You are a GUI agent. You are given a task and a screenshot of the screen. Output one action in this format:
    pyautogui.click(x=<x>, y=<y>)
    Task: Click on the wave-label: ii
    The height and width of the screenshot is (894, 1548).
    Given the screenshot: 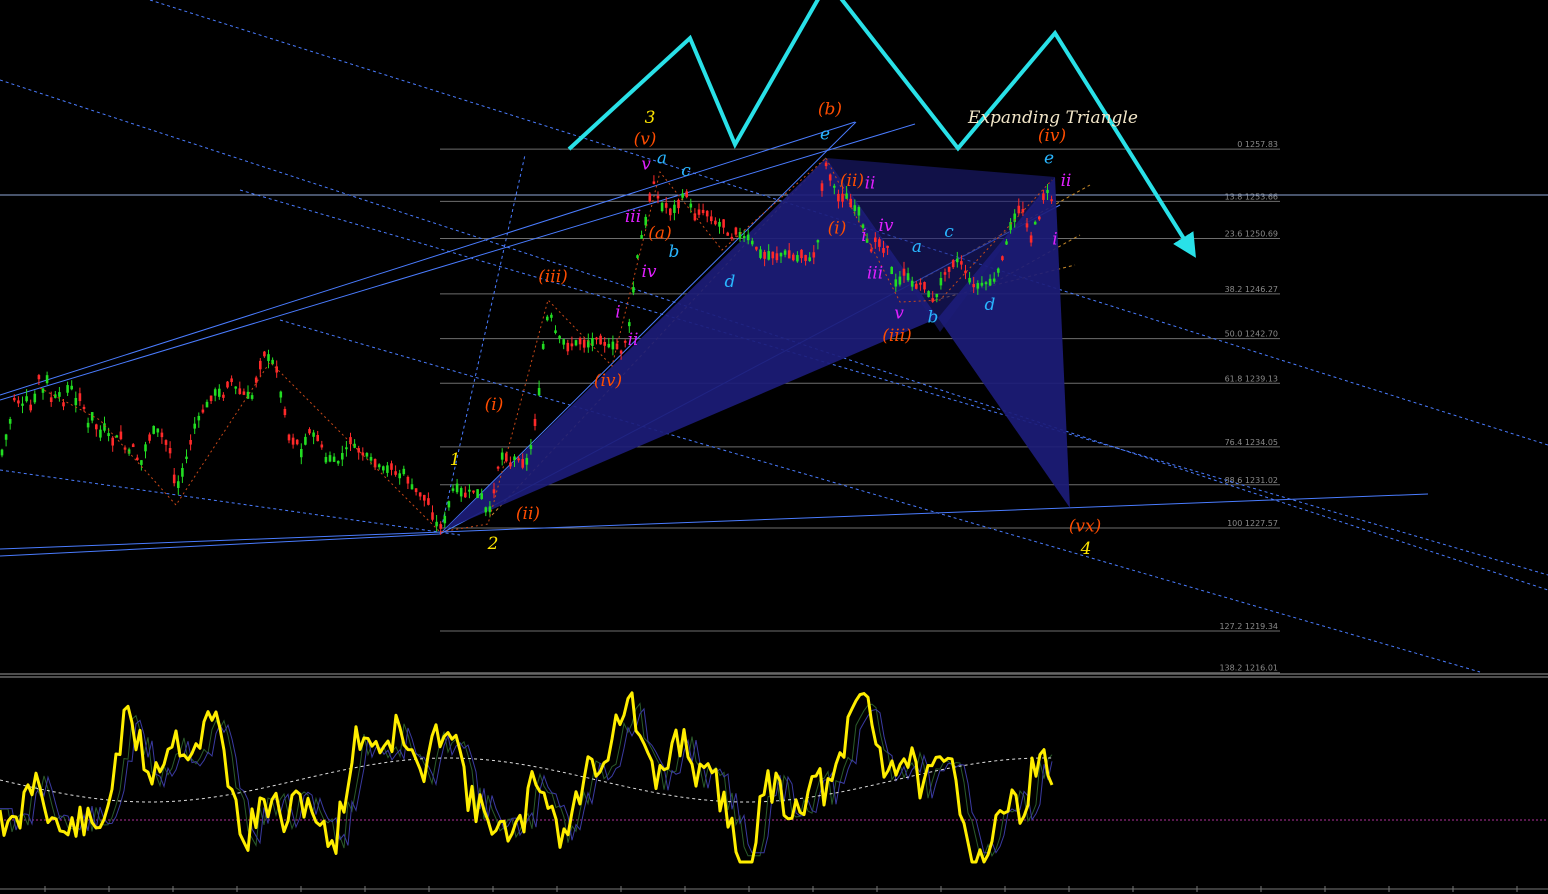 What is the action you would take?
    pyautogui.click(x=633, y=340)
    